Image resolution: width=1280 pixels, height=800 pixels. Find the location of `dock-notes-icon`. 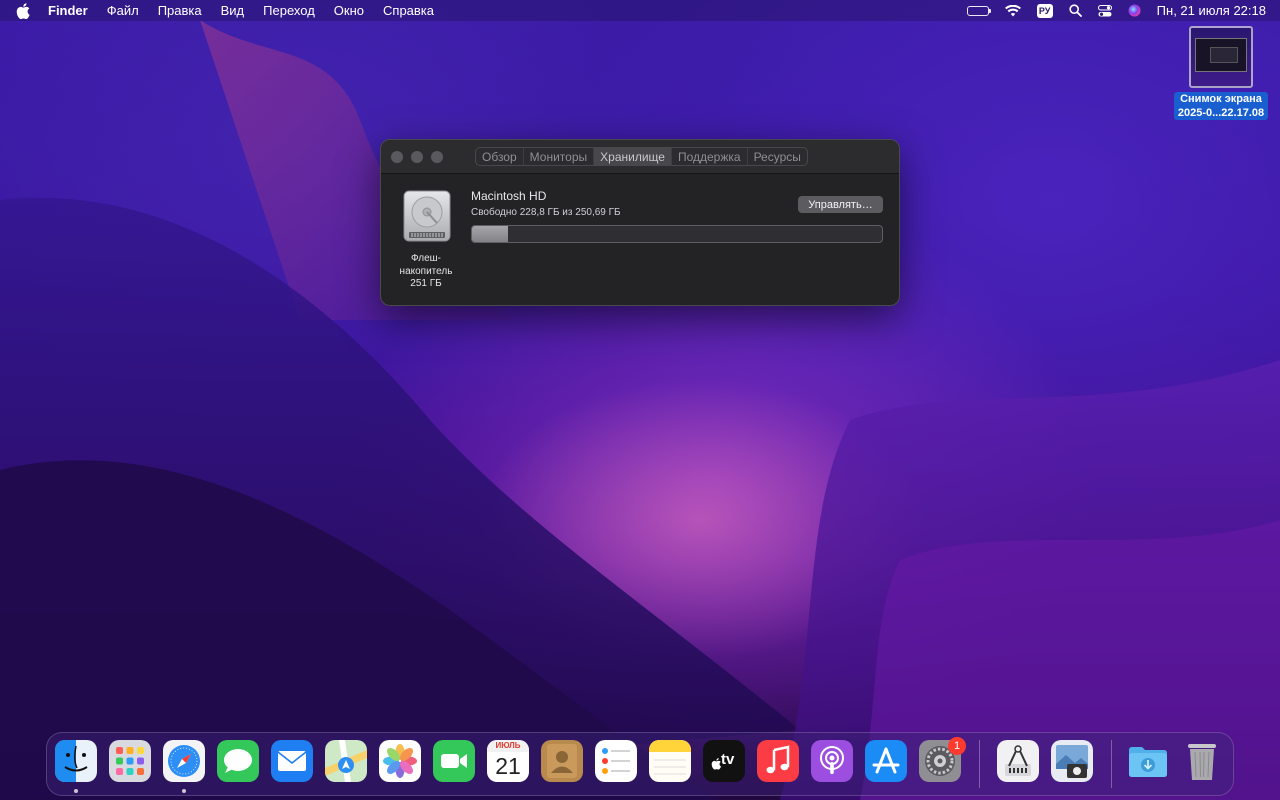

dock-notes-icon is located at coordinates (670, 761).